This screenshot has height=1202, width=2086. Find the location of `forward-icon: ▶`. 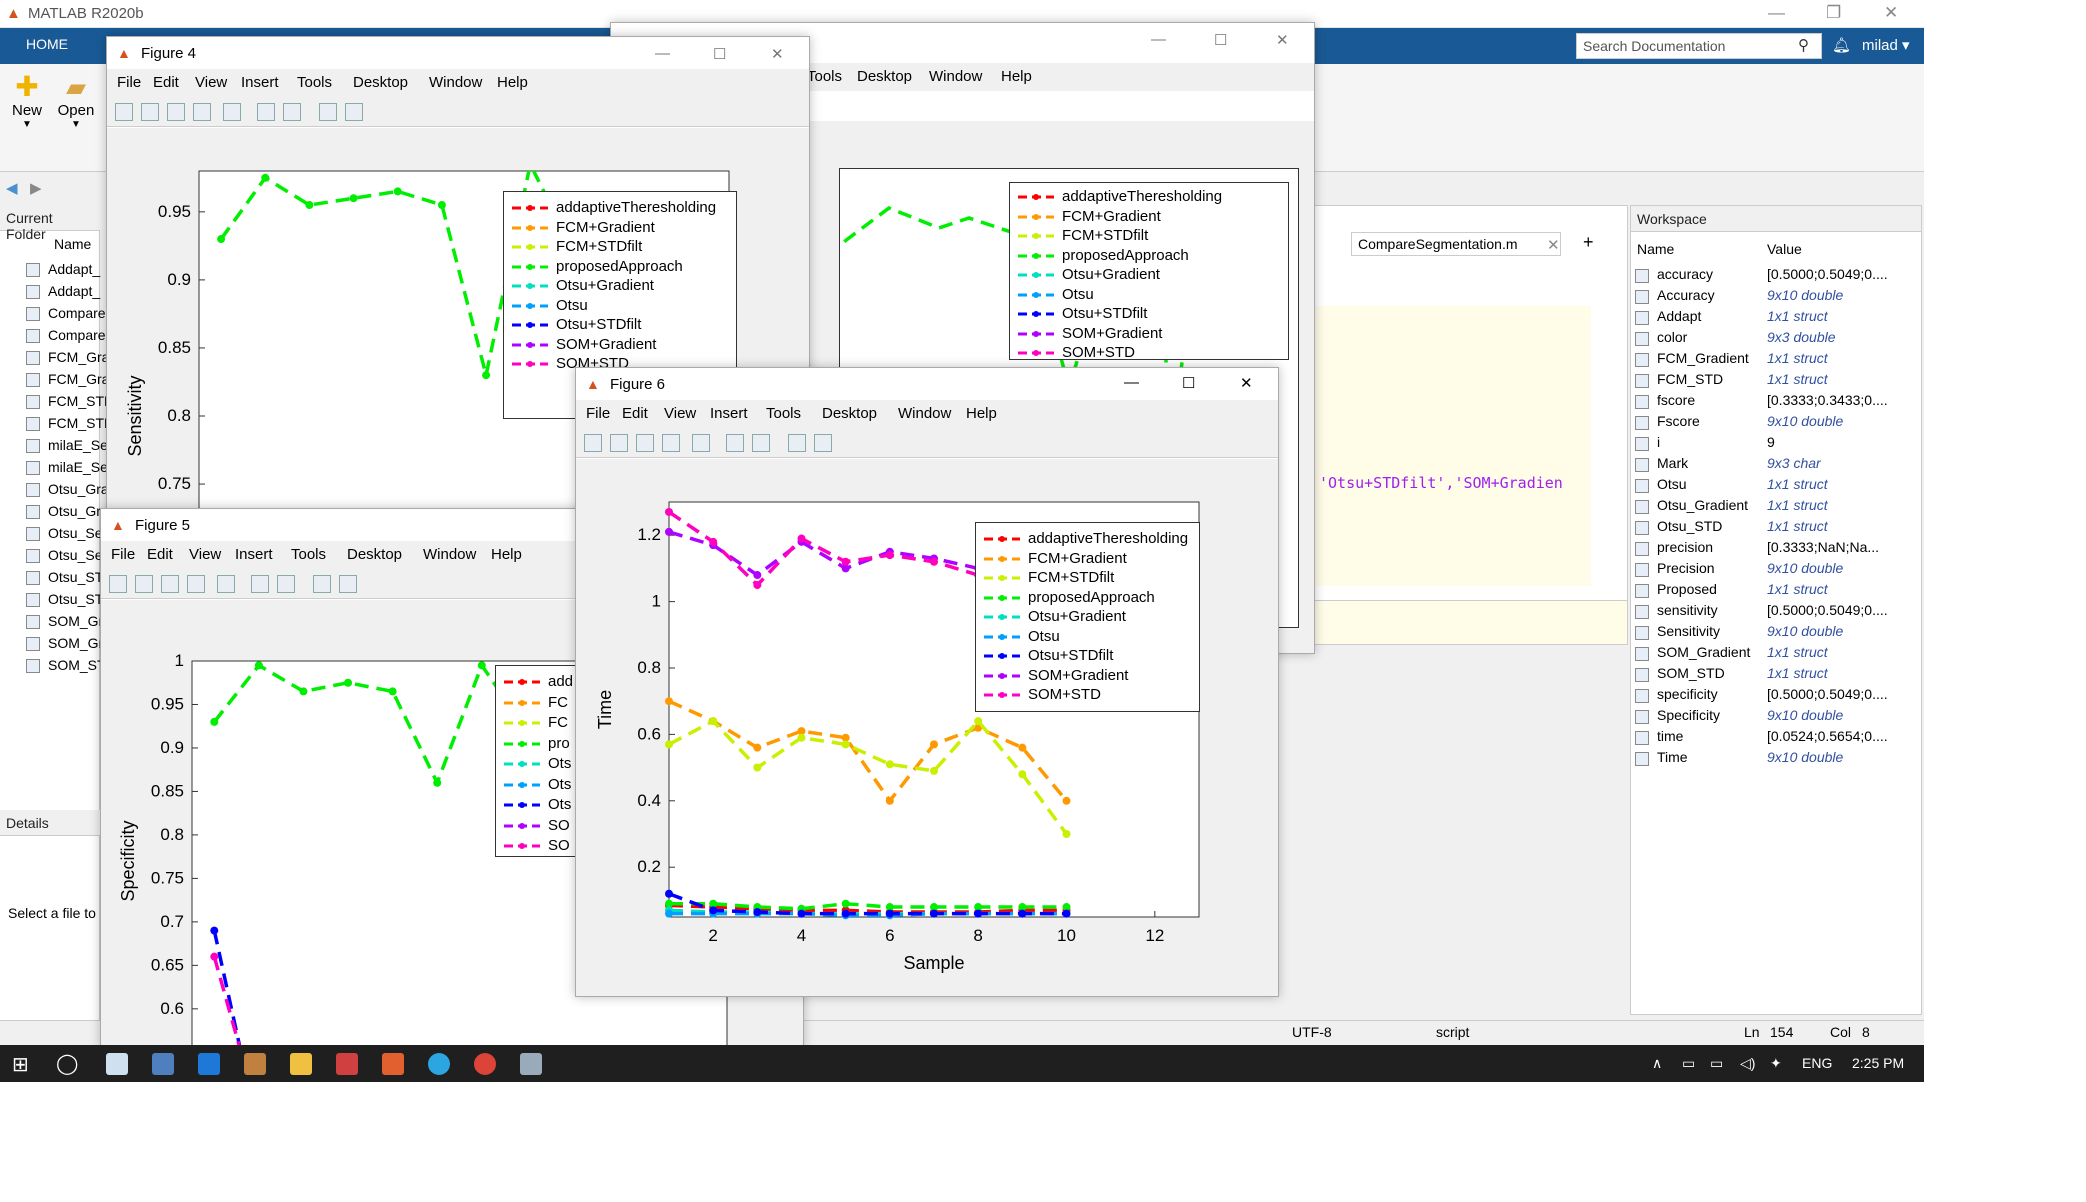

forward-icon: ▶ is located at coordinates (36, 188).